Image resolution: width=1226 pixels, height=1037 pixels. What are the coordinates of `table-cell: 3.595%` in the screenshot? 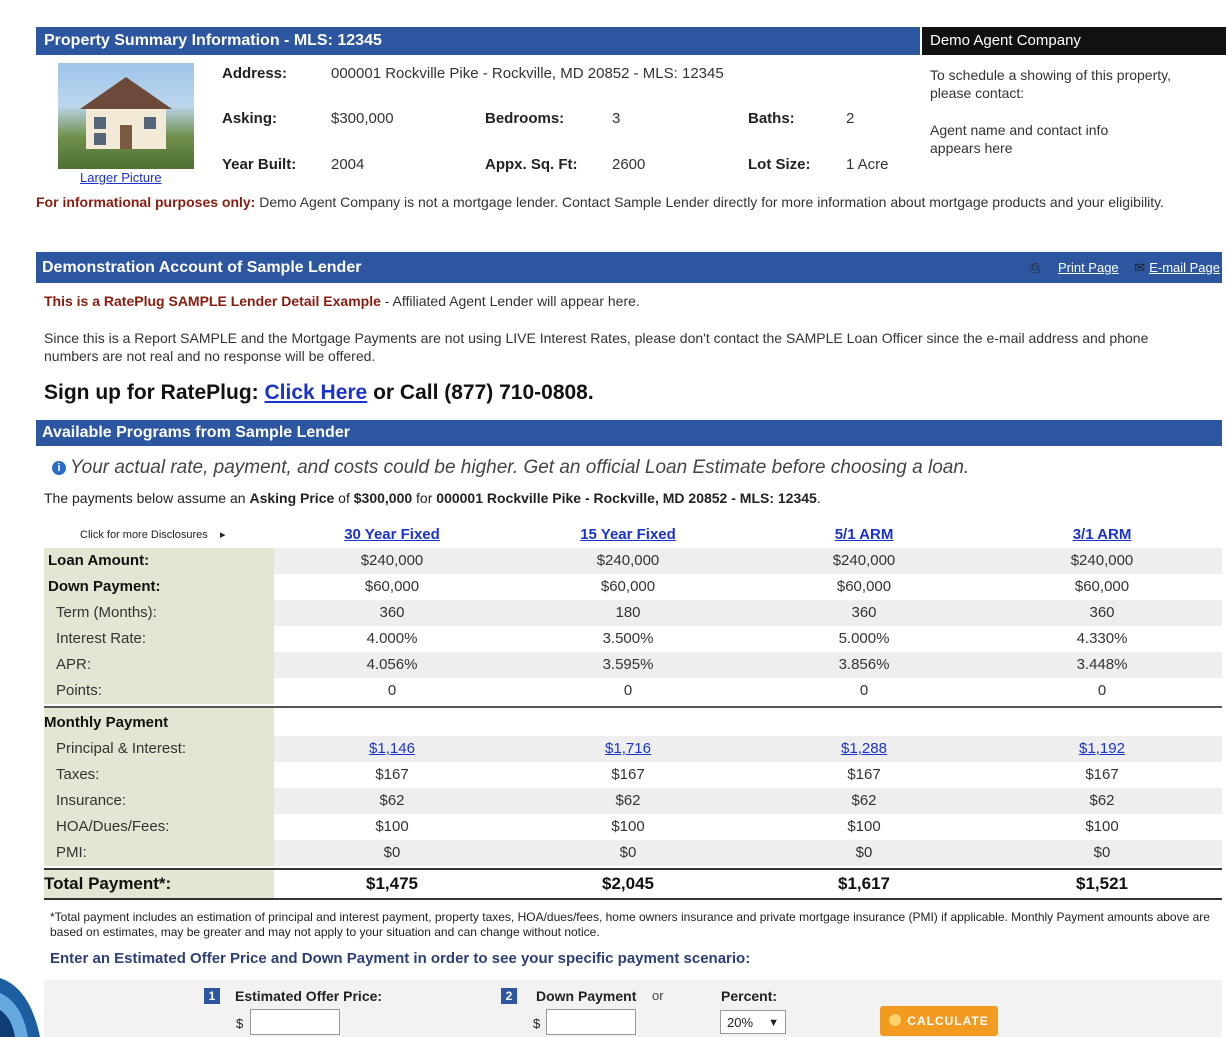 It's located at (628, 664).